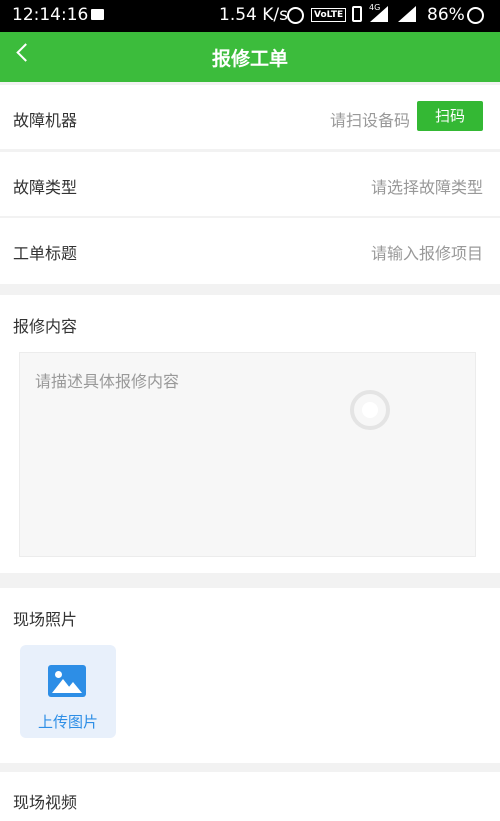  Describe the element at coordinates (253, 15) in the screenshot. I see `status-network-speed: 1.54 K/s` at that location.